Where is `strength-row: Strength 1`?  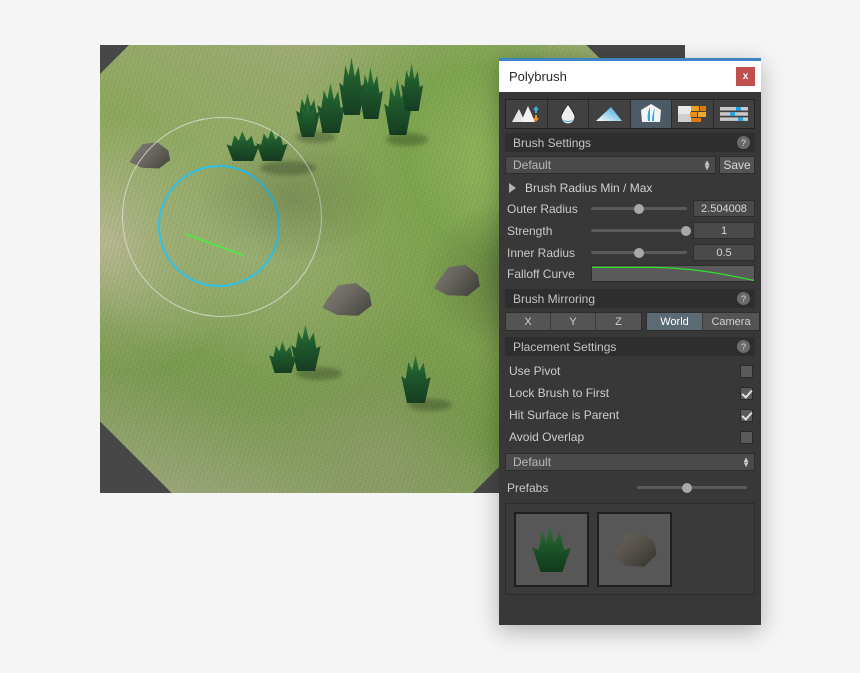 strength-row: Strength 1 is located at coordinates (631, 230).